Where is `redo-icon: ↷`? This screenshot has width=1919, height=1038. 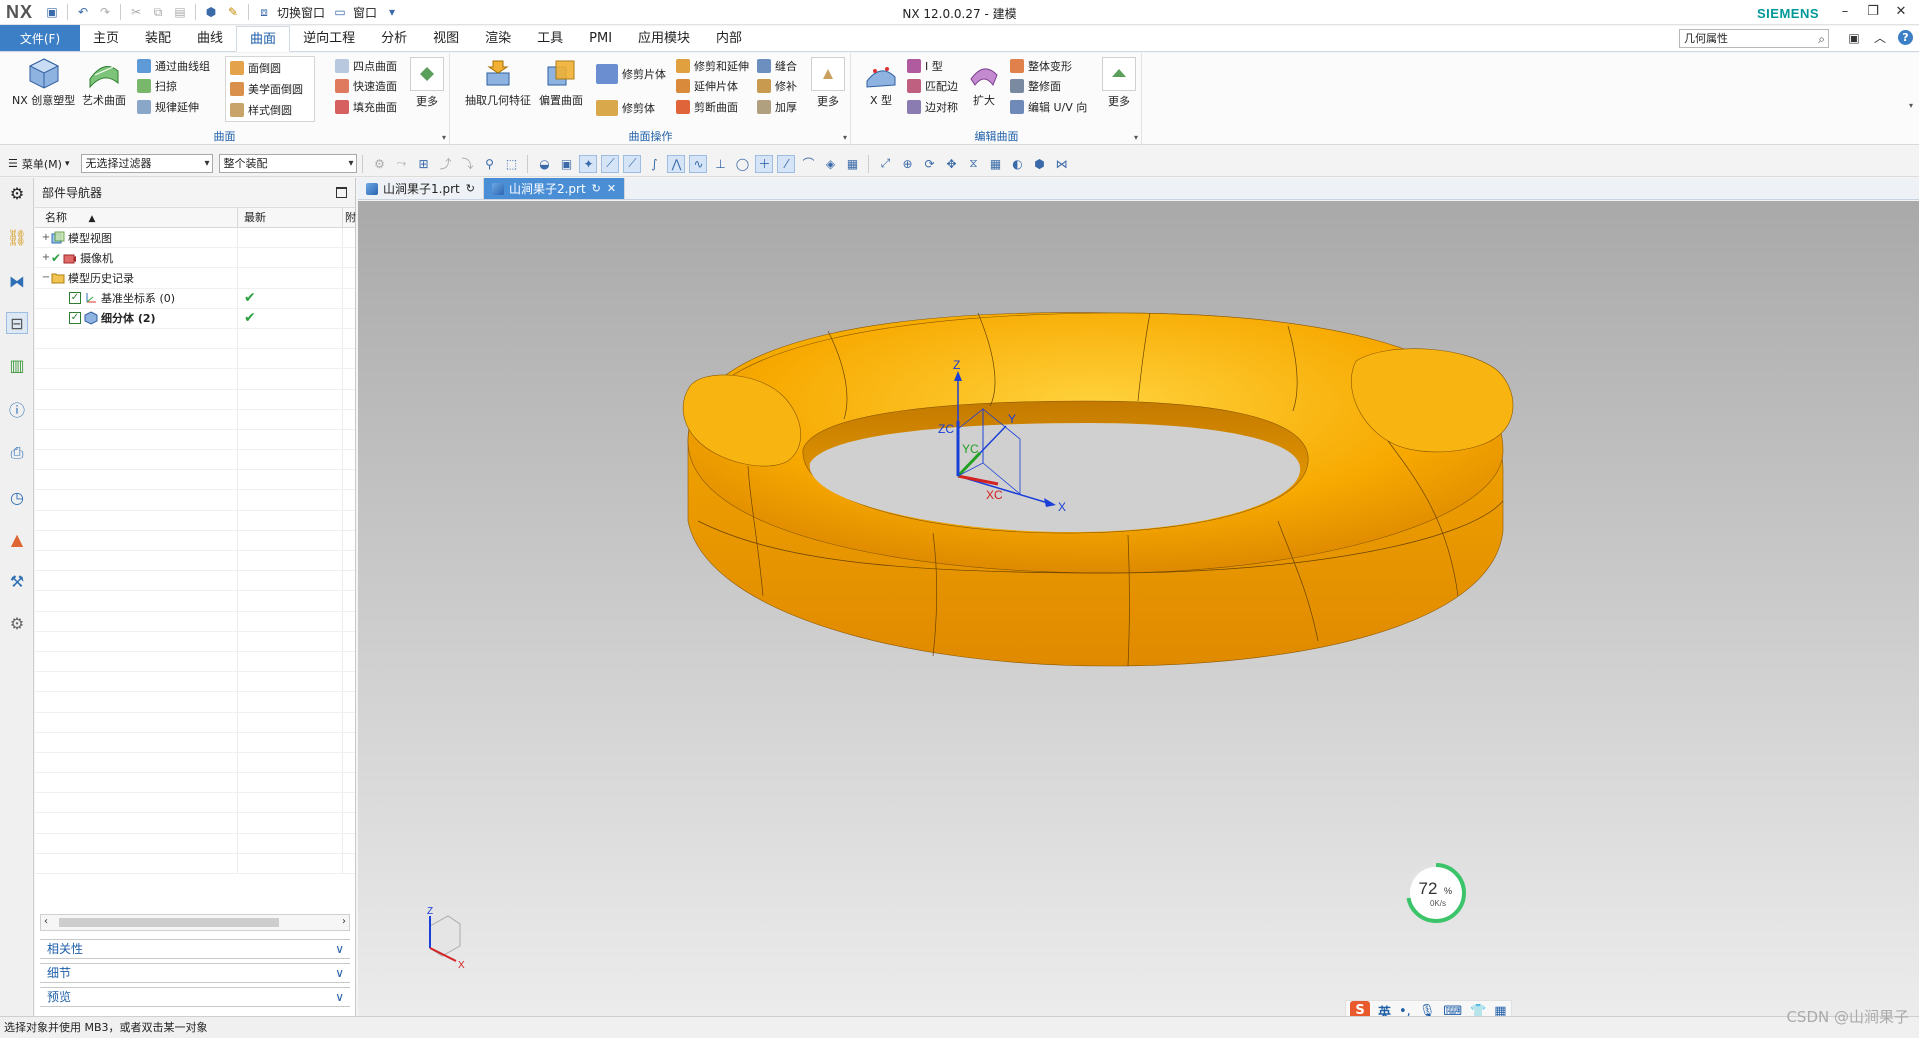
redo-icon: ↷ is located at coordinates (105, 12).